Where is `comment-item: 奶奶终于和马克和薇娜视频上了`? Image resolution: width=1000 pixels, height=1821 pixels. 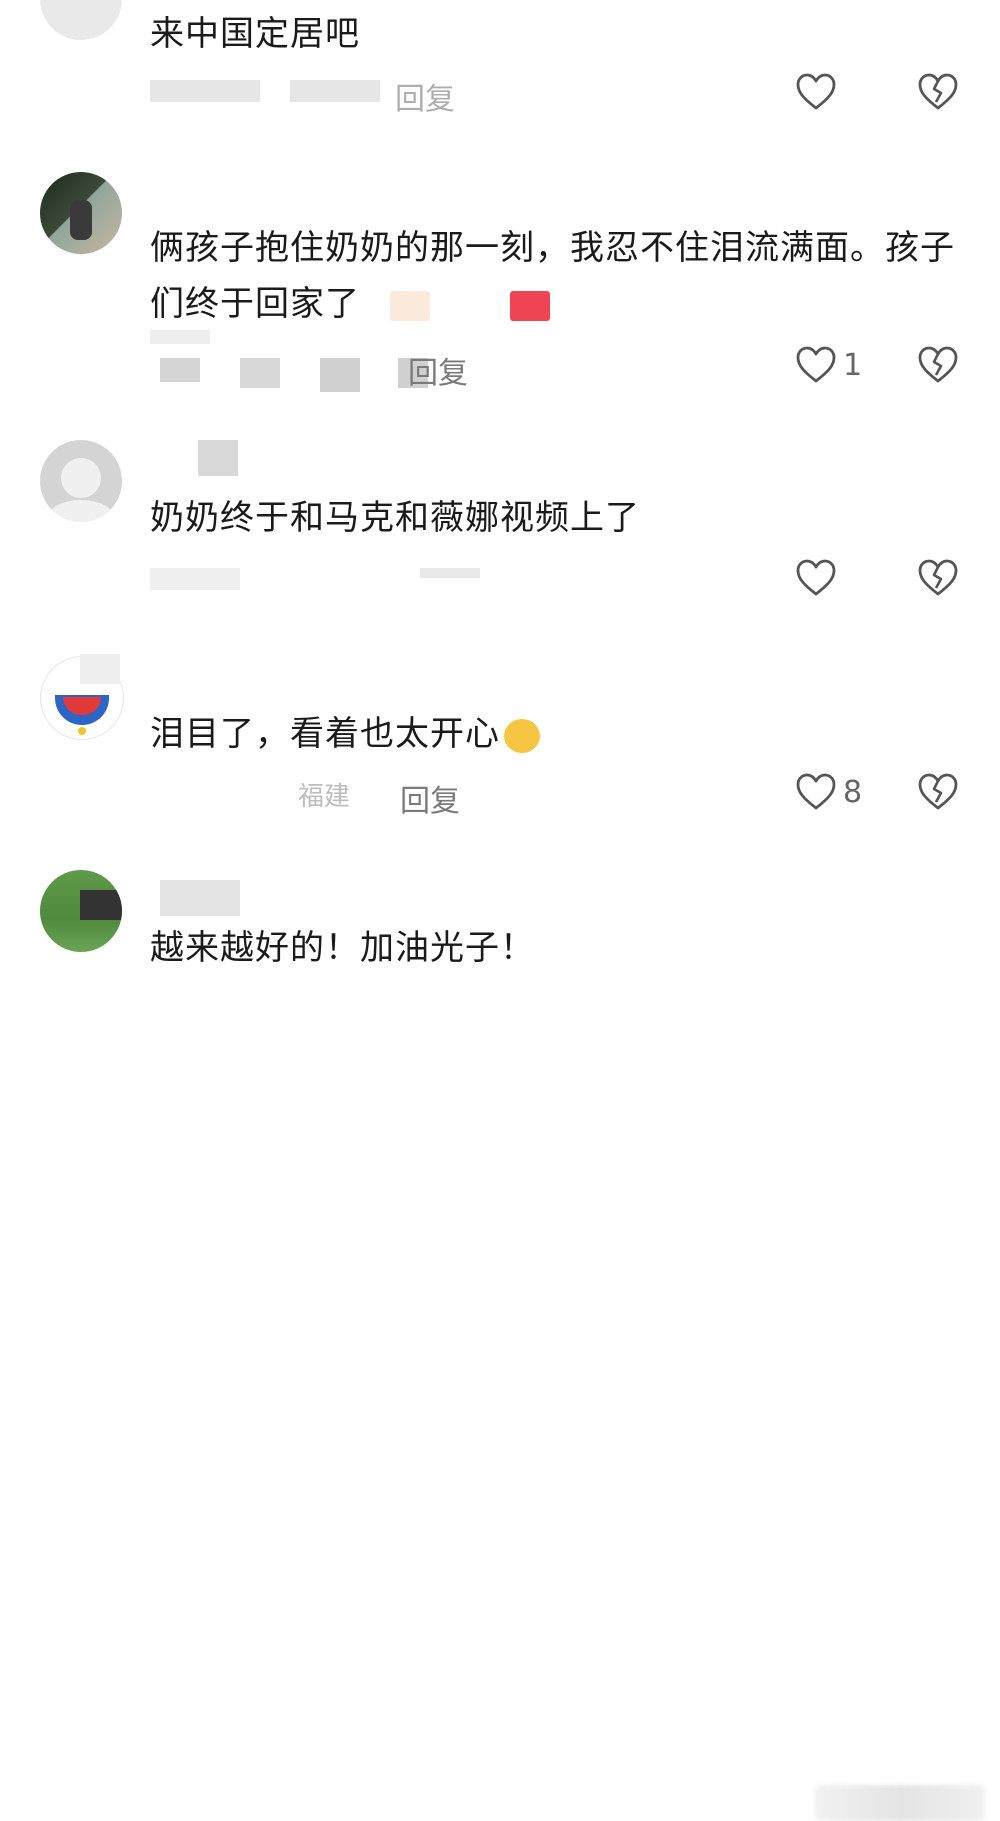 comment-item: 奶奶终于和马克和薇娜视频上了 is located at coordinates (500, 525).